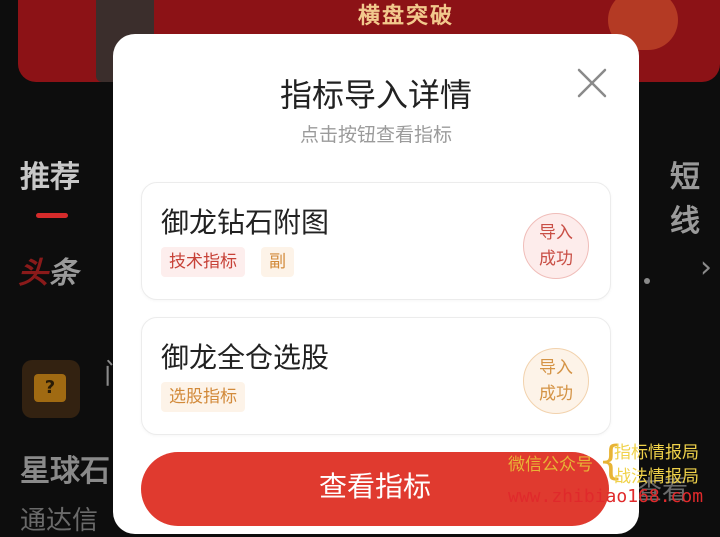  What do you see at coordinates (656, 453) in the screenshot?
I see `watermark-name-1: 指标情报局` at bounding box center [656, 453].